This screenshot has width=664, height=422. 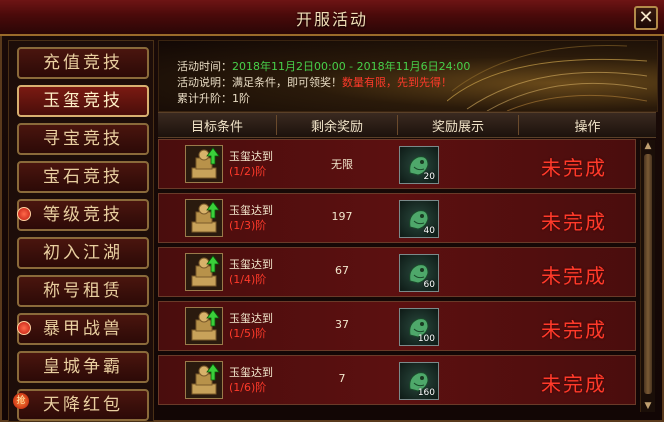 I want to click on sidebar-item-level: 等级竞技, so click(x=83, y=215).